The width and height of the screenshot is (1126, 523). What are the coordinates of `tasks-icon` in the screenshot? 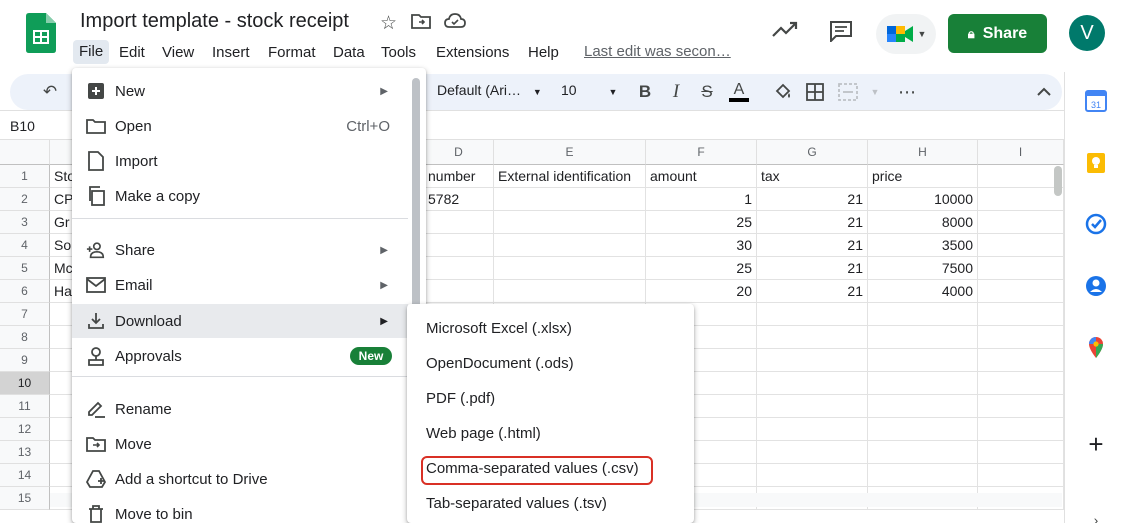 It's located at (1096, 224).